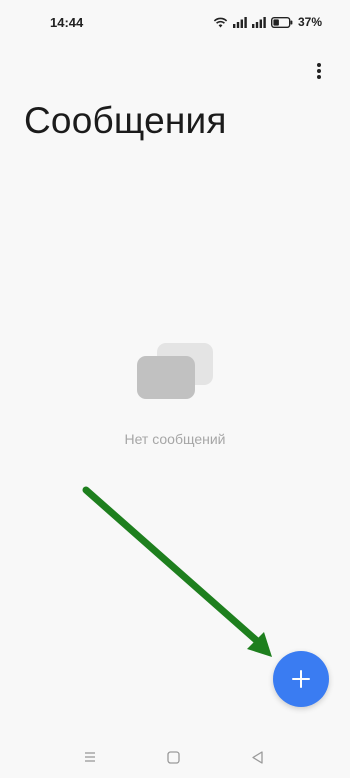  I want to click on new-message-button, so click(301, 679).